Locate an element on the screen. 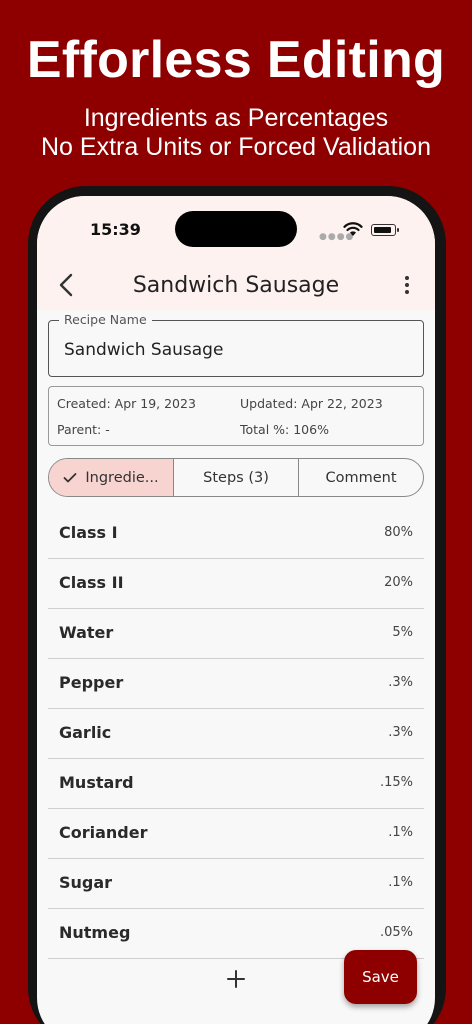  ingredient-percent: 5% is located at coordinates (402, 632).